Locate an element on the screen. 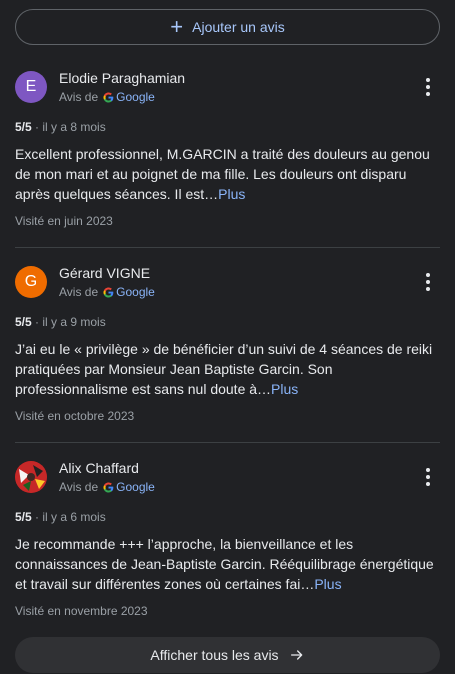 The width and height of the screenshot is (455, 674). review-meta: 5/5 · il y a 8 mois is located at coordinates (60, 127).